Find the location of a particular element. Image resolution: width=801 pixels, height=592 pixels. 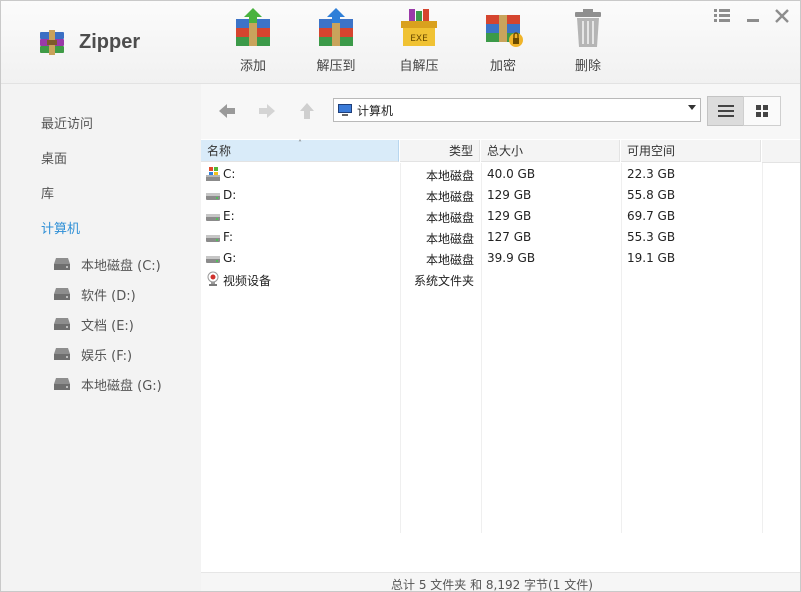

delete-button: 删除 is located at coordinates (588, 41).